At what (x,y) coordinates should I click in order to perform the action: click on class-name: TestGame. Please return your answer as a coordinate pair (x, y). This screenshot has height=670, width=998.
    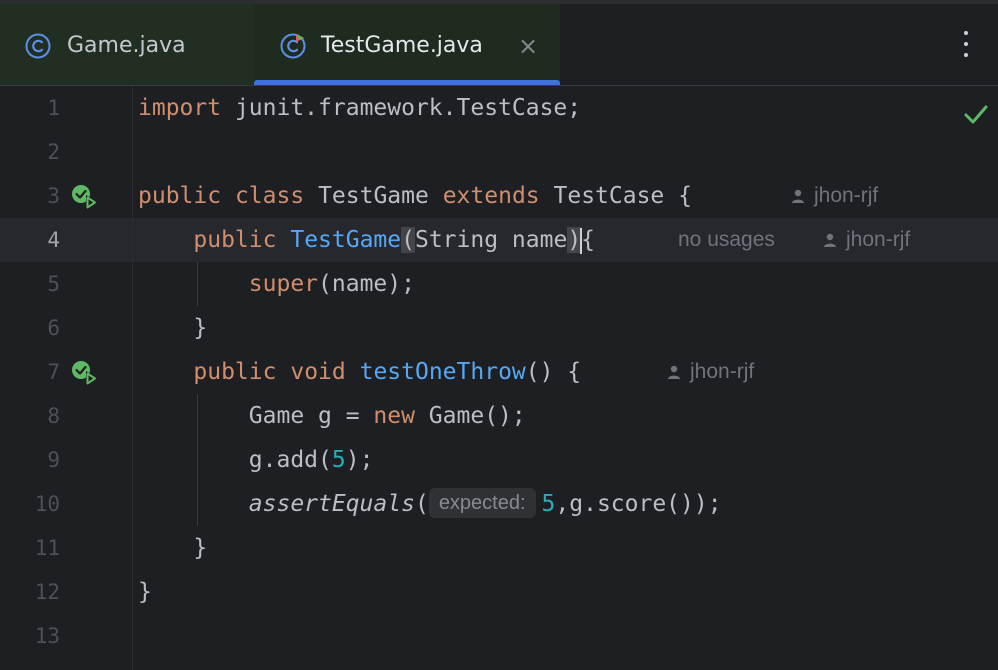
    Looking at the image, I should click on (373, 196).